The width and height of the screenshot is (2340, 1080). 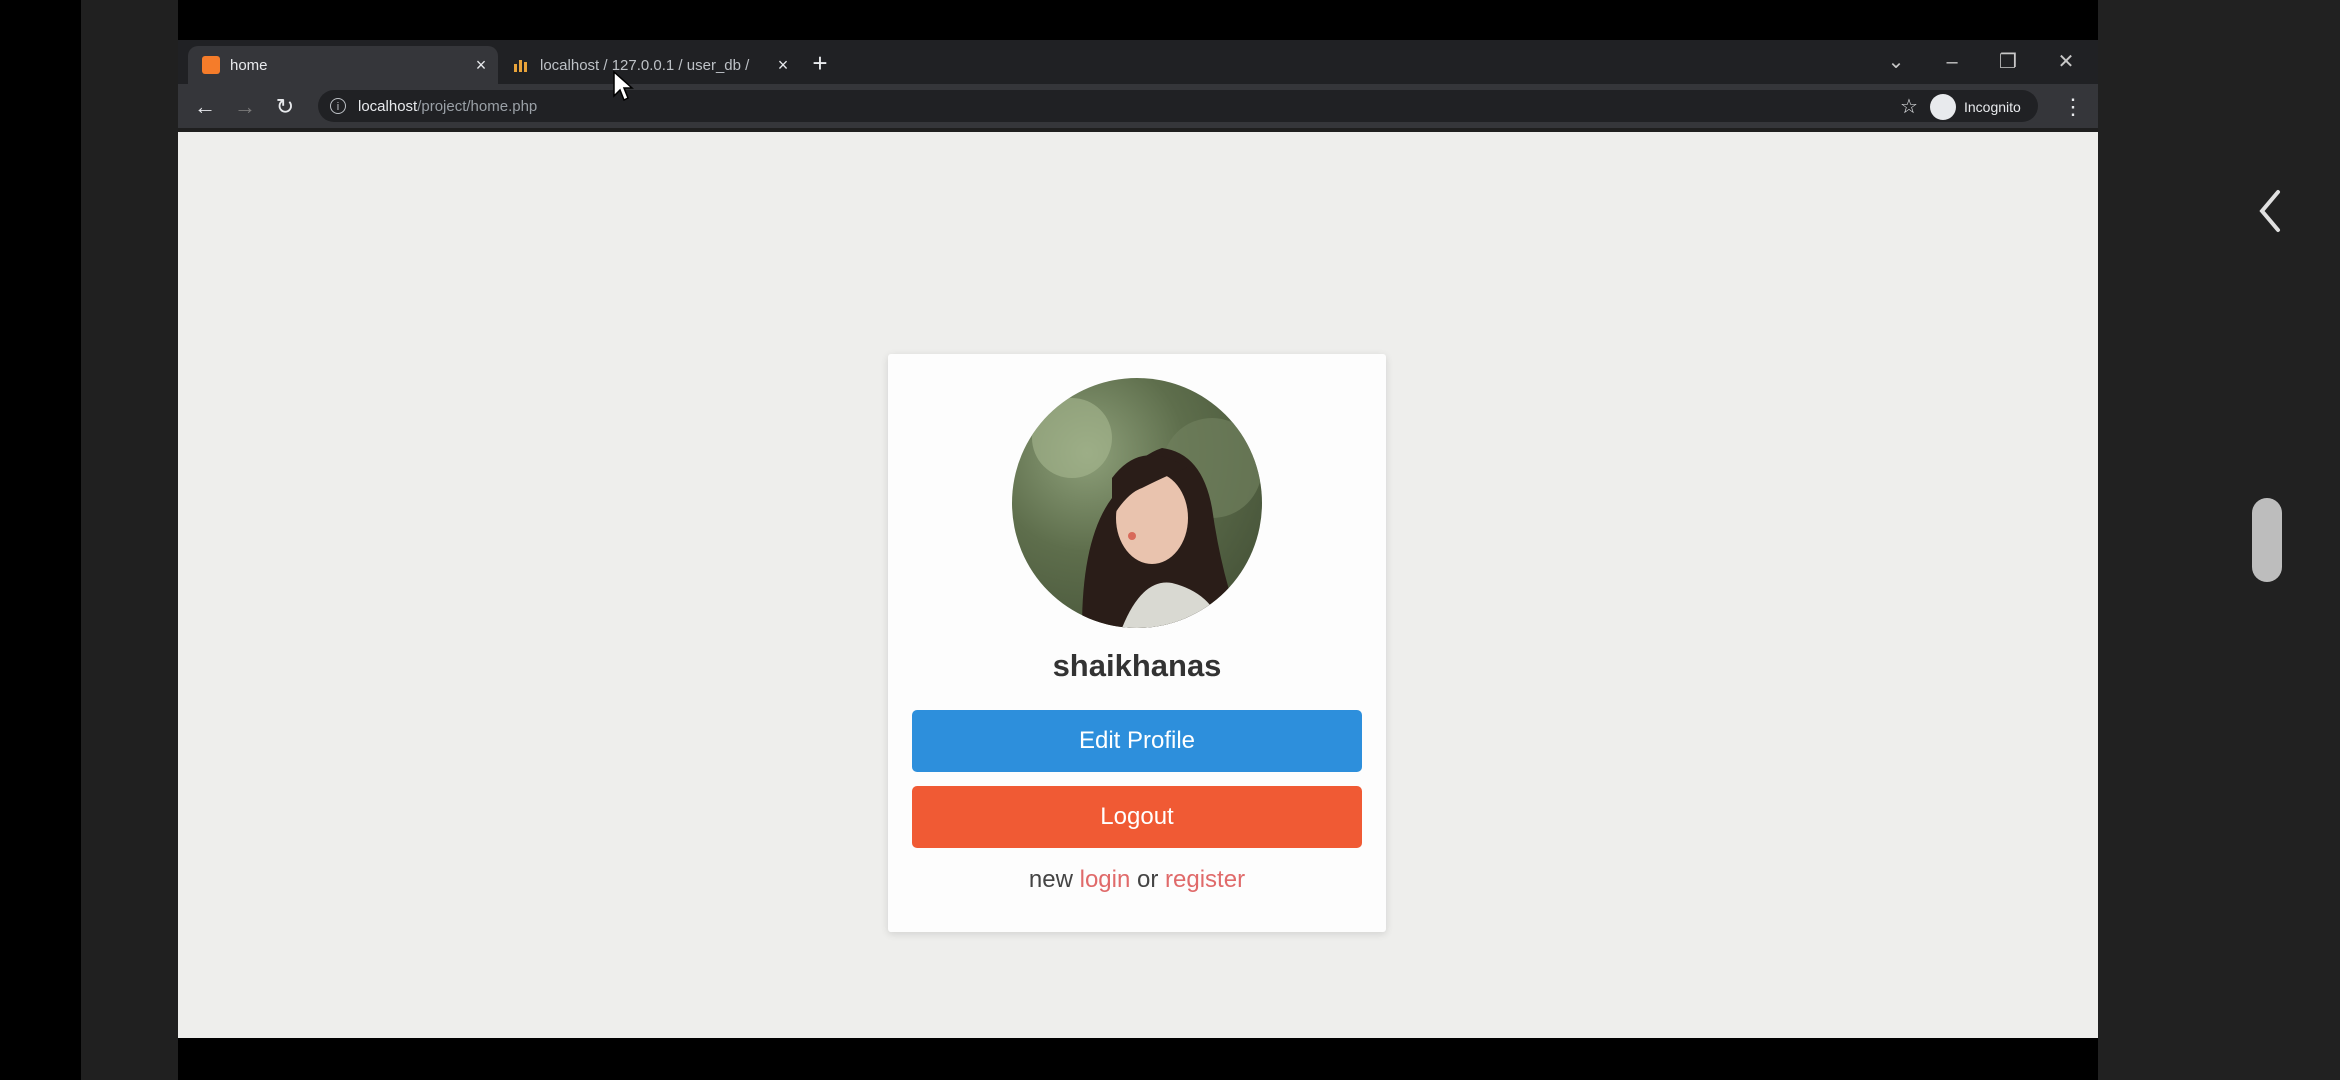 I want to click on auth-links: new login or register, so click(x=1137, y=880).